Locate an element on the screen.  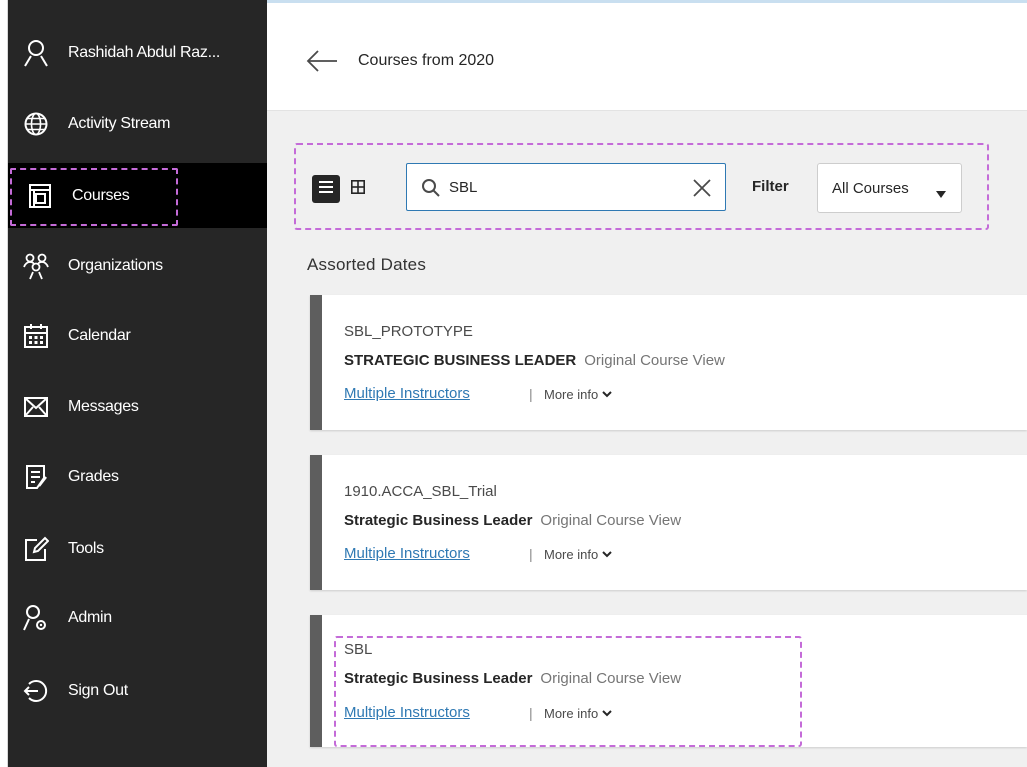
sidebar-item-tools: Tools is located at coordinates (137, 549).